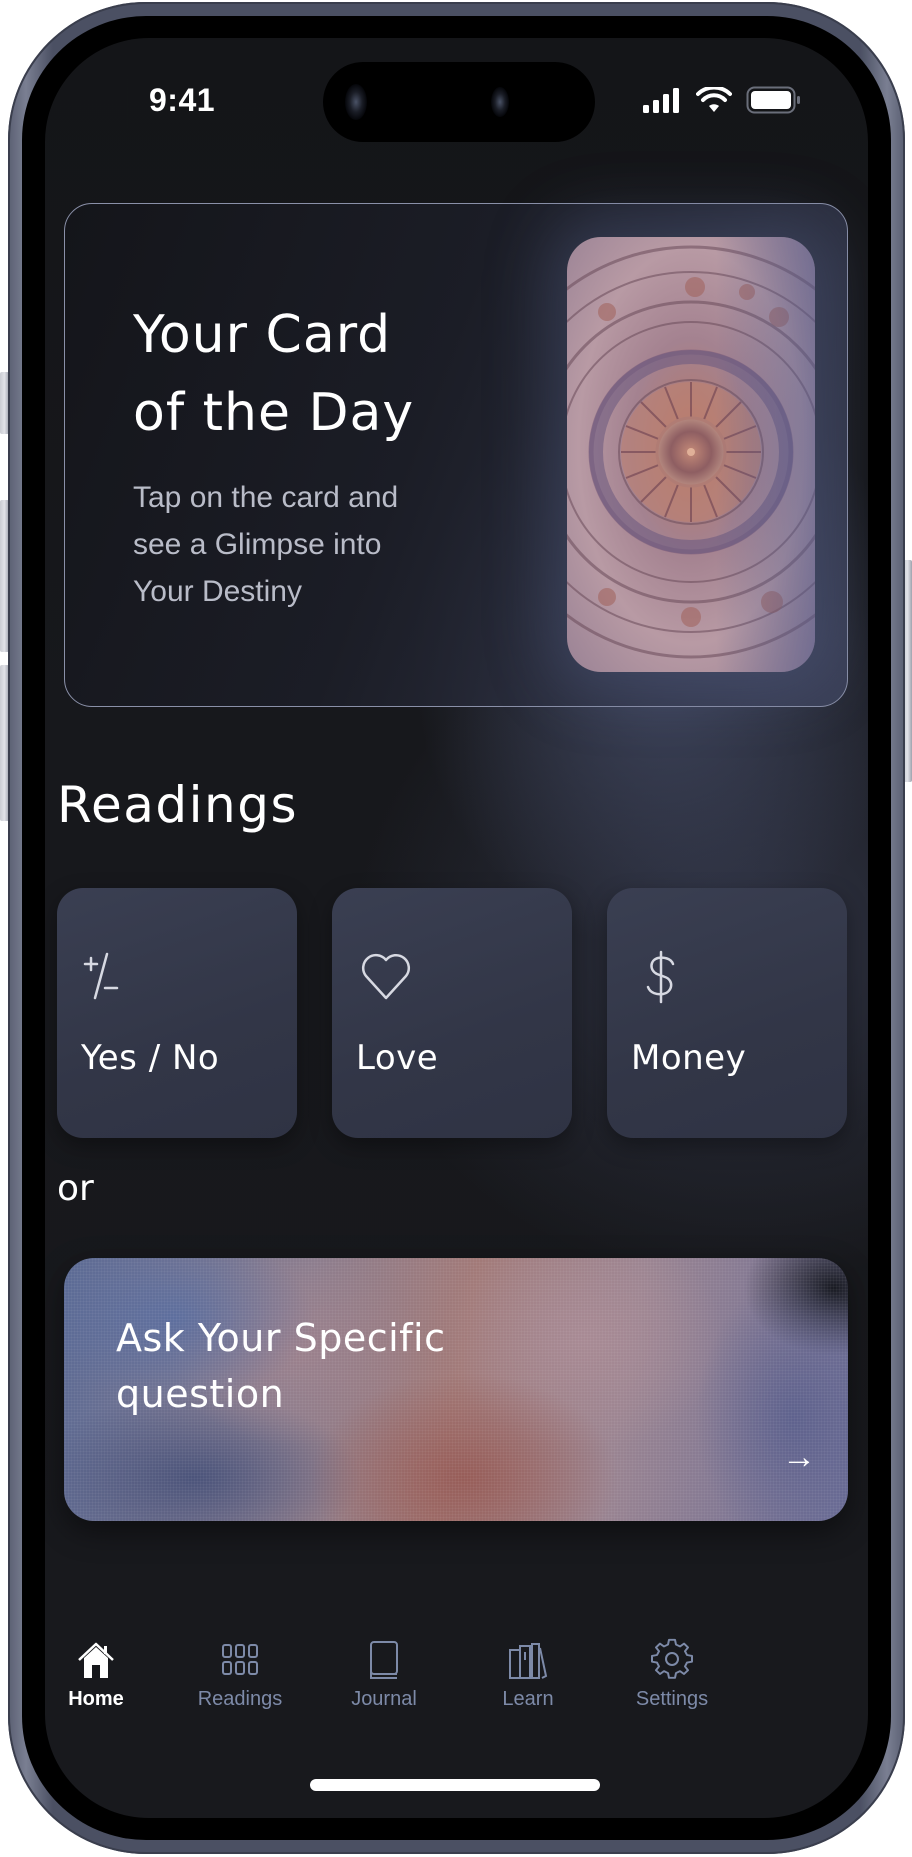 This screenshot has width=912, height=1857. I want to click on tab-label: Home, so click(96, 1699).